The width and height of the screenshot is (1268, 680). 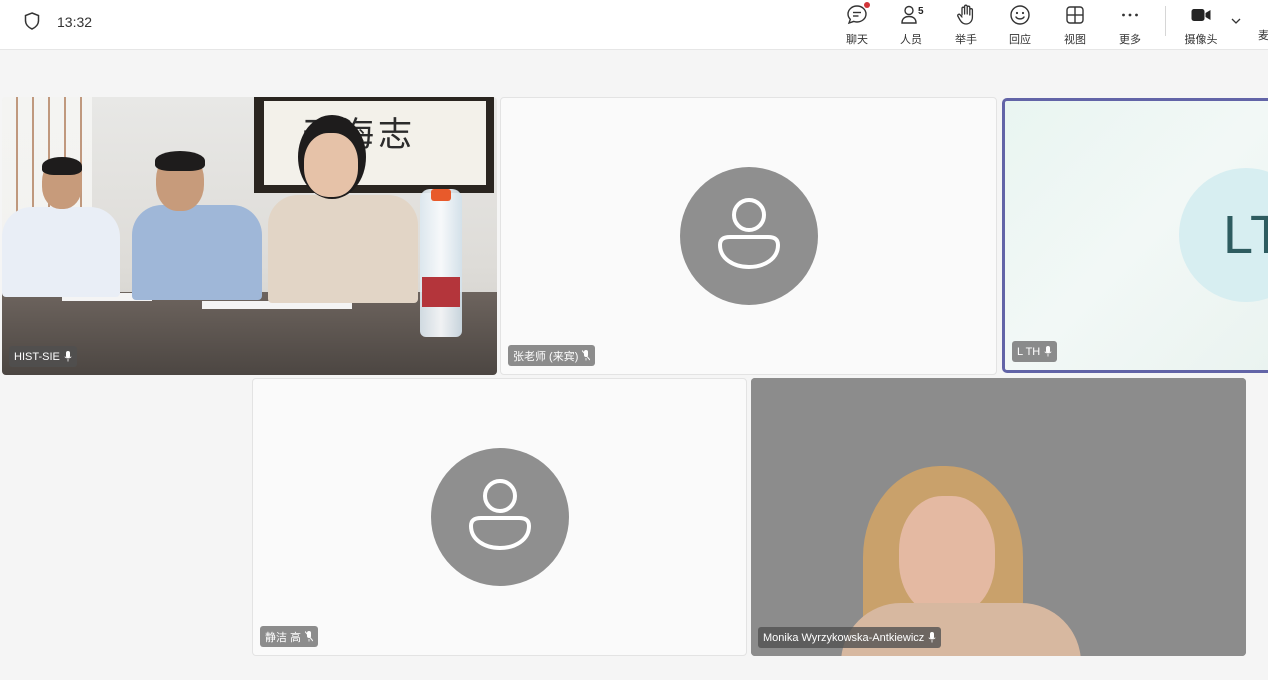 I want to click on chat-label: 聊天, so click(x=857, y=40).